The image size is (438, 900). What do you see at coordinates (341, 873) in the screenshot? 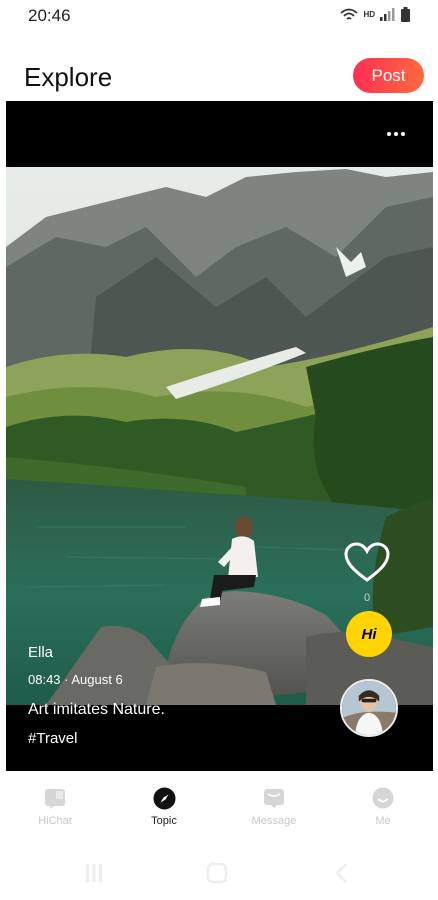
I see `back-icon` at bounding box center [341, 873].